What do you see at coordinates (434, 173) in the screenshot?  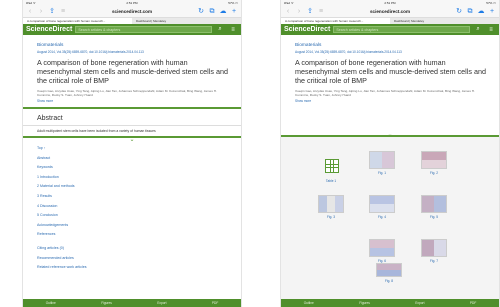 I see `figure-caption: Fig. 2` at bounding box center [434, 173].